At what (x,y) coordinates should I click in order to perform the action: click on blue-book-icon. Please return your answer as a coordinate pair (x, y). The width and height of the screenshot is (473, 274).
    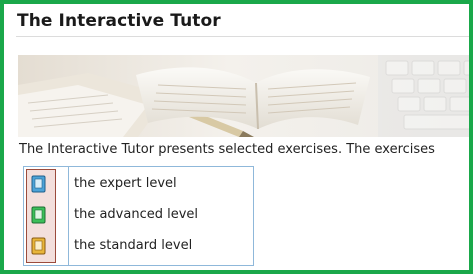
    Looking at the image, I should click on (38, 184).